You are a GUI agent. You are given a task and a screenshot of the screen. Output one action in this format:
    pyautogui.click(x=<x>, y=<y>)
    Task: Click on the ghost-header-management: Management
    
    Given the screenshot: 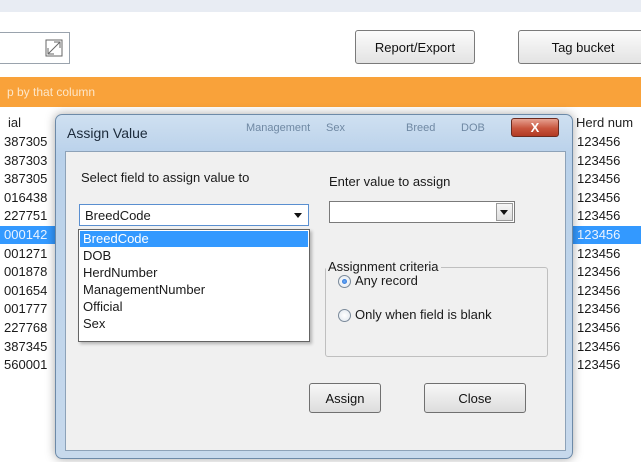 What is the action you would take?
    pyautogui.click(x=278, y=128)
    